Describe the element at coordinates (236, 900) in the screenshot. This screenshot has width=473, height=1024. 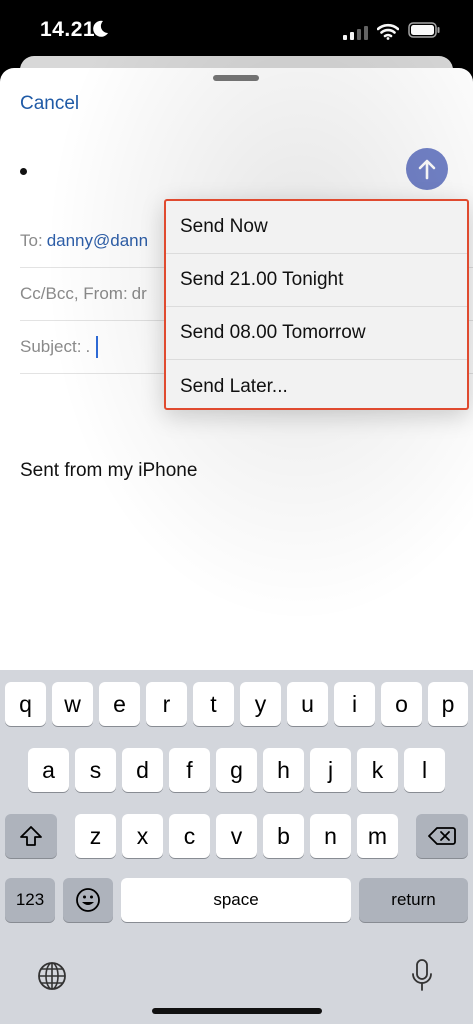
I see `space-key: space` at that location.